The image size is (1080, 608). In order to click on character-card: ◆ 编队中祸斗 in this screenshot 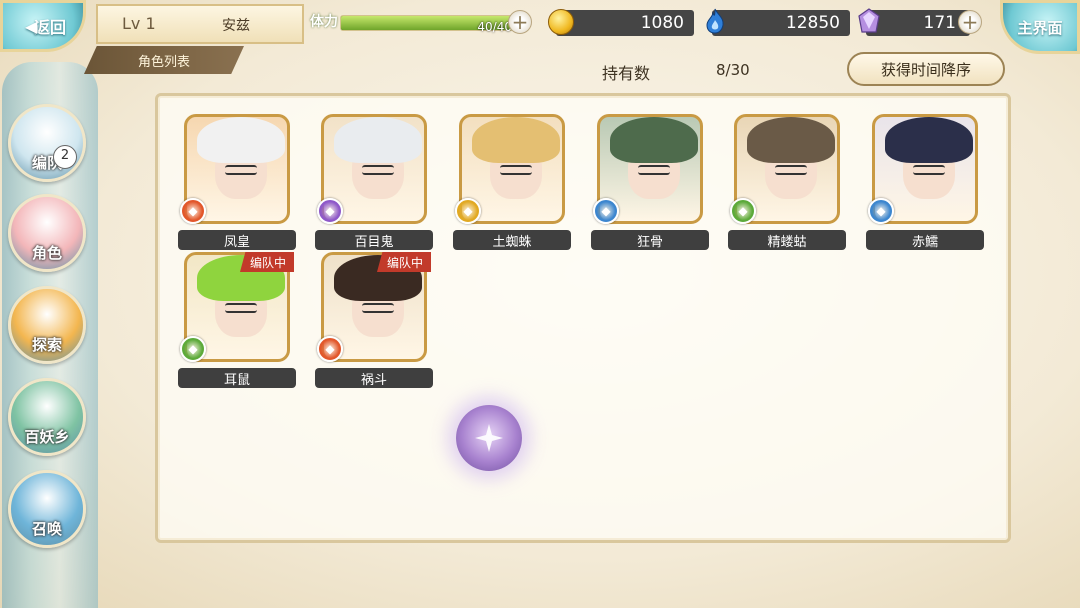, I will do `click(374, 322)`.